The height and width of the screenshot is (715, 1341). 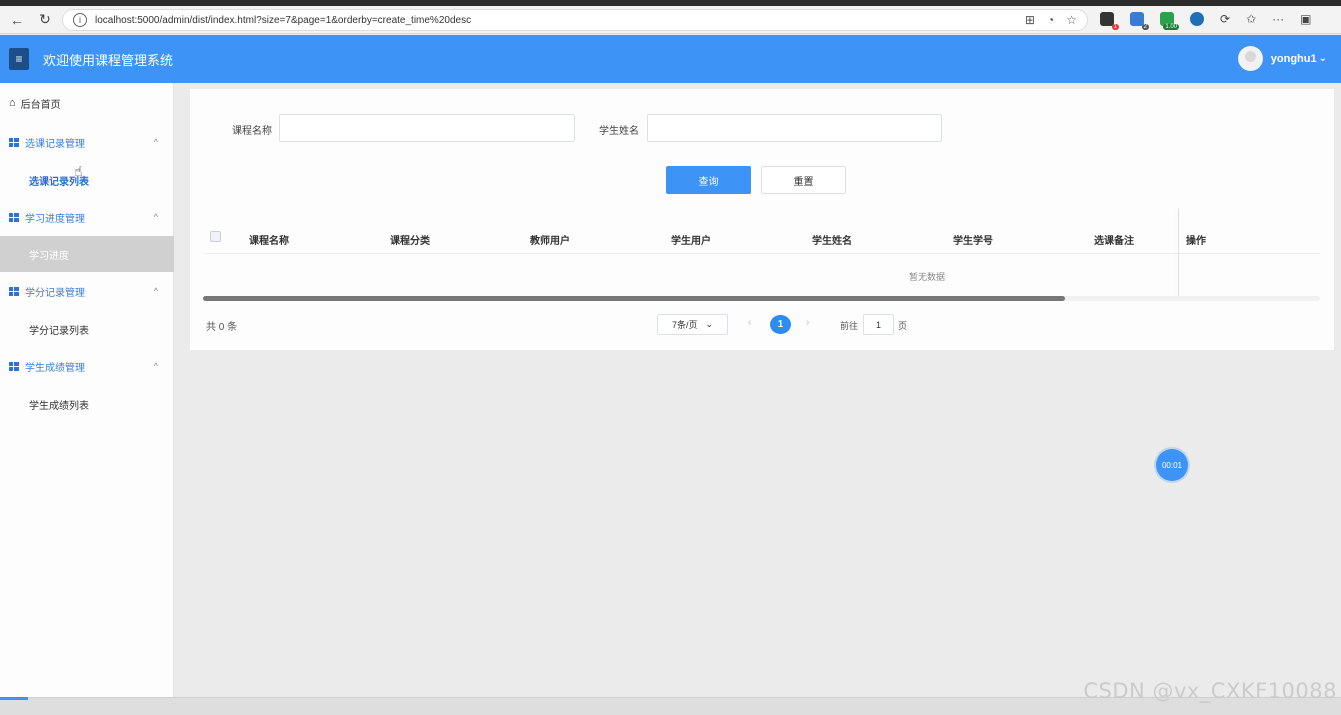 I want to click on sidebar-group-label: 学分记录管理, so click(x=55, y=293).